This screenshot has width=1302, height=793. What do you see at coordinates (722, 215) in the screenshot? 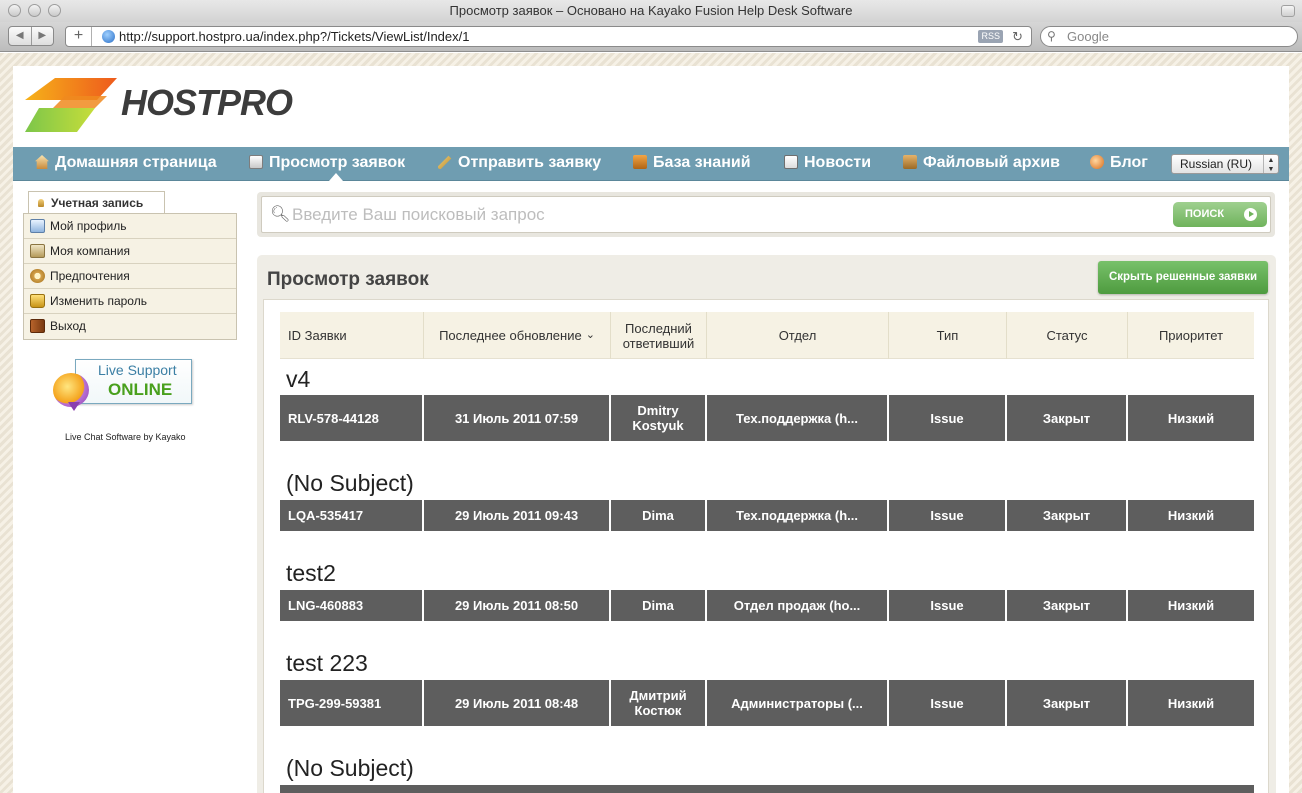
I see `search-input` at bounding box center [722, 215].